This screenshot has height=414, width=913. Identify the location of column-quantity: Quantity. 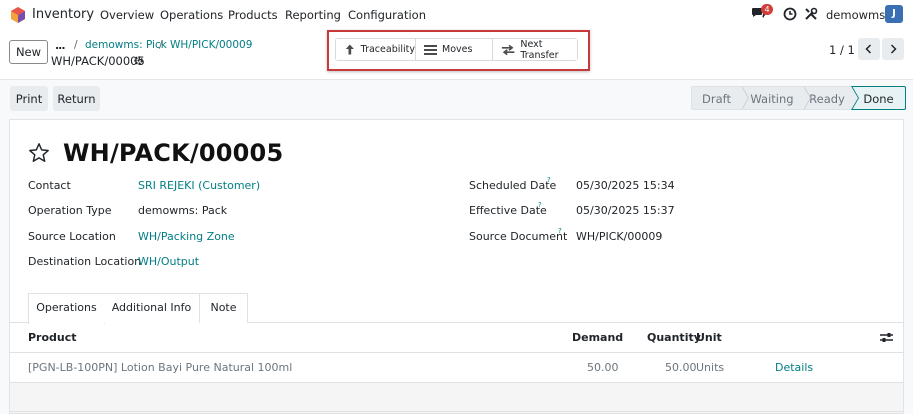
(674, 337).